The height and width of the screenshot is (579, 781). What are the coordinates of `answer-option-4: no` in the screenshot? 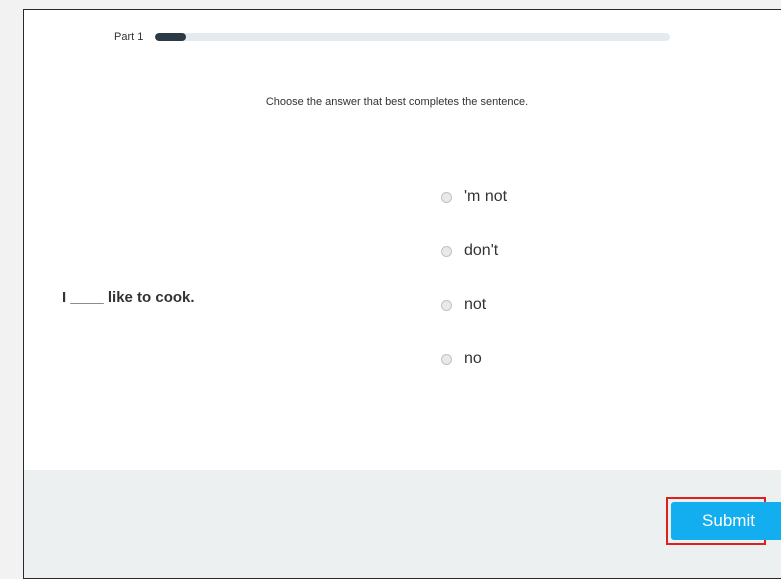 It's located at (474, 359).